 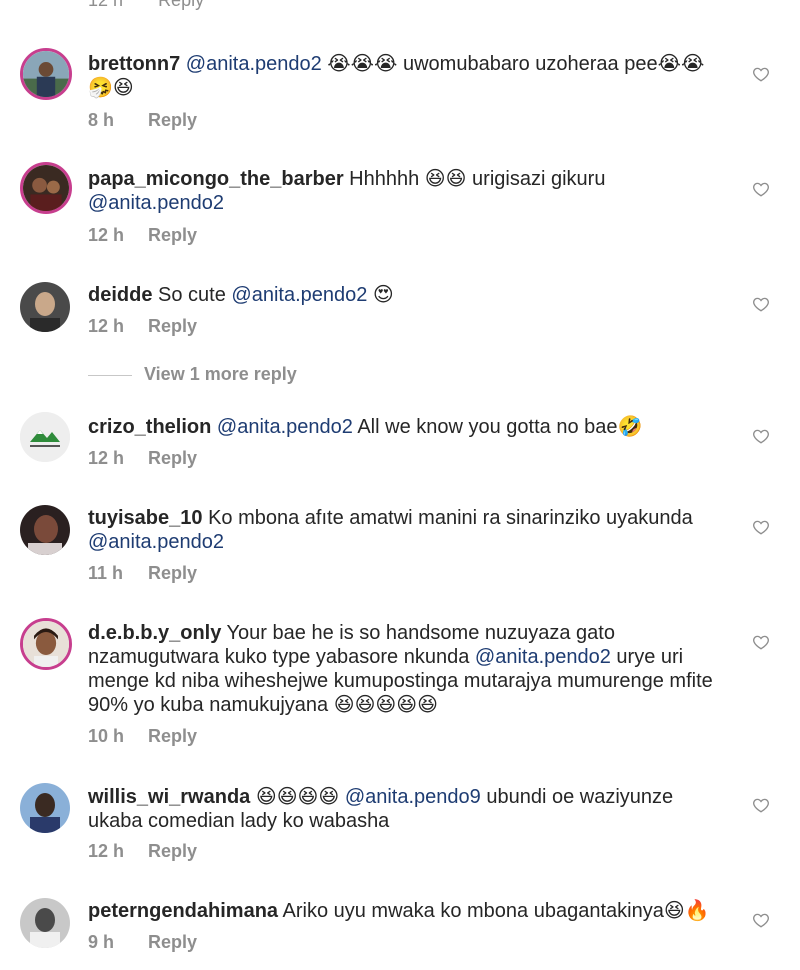 I want to click on comment-time: 10 h, so click(x=106, y=736).